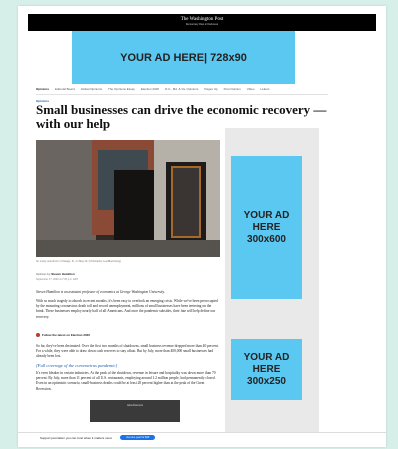 Image resolution: width=398 pixels, height=449 pixels. I want to click on follow-label: Follow the latest on Election 2020, so click(66, 335).